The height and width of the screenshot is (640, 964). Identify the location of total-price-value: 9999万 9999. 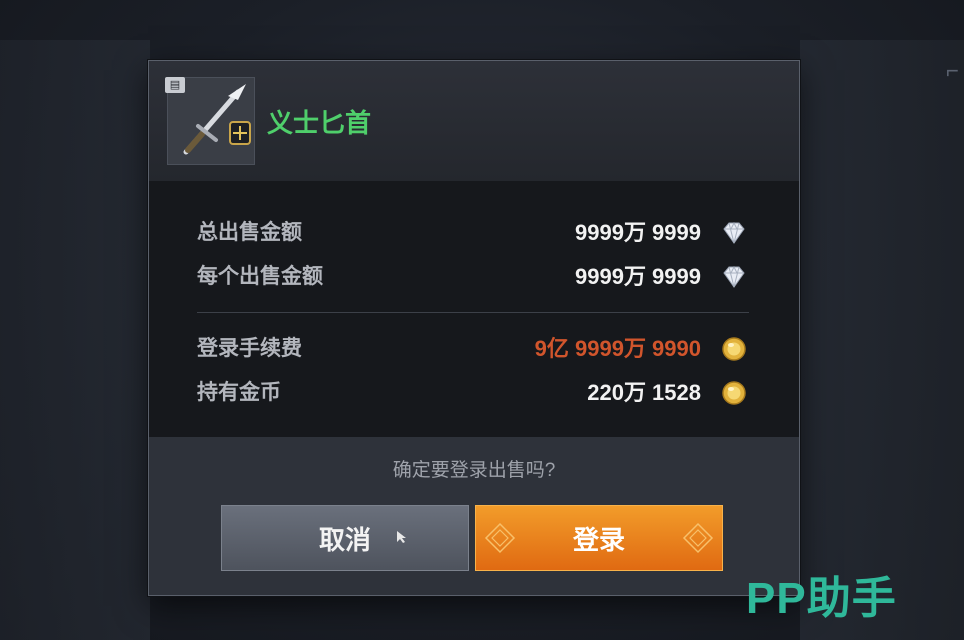
(638, 232).